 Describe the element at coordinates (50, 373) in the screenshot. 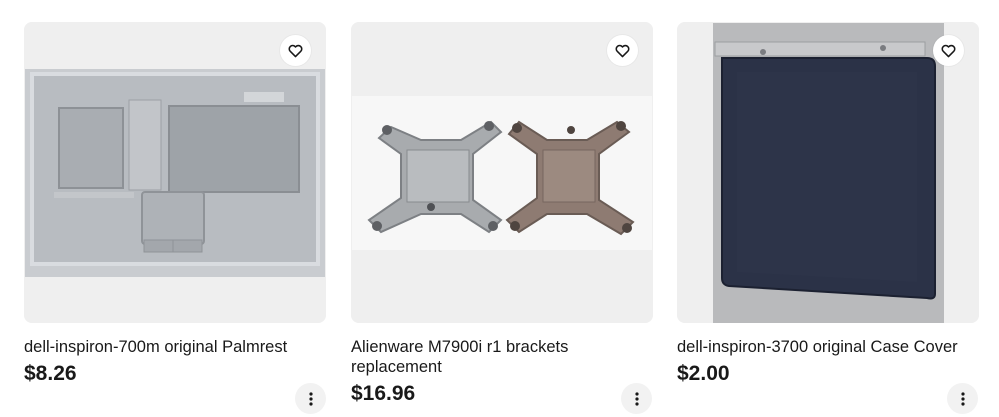

I see `listing-price: $8.26` at that location.